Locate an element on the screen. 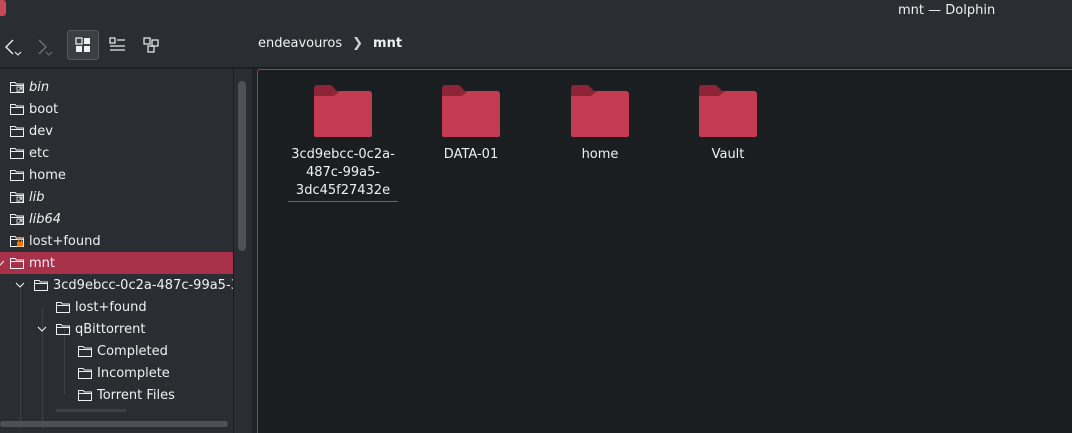  window-title: mnt — Dolphin is located at coordinates (947, 10).